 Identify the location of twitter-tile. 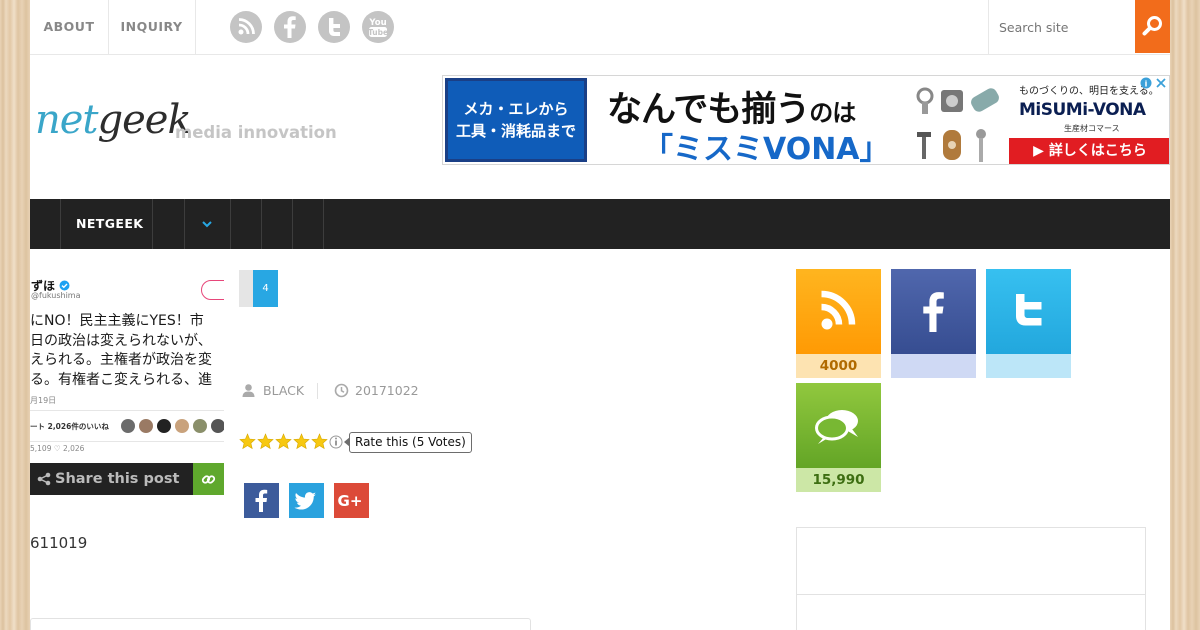
(1028, 311).